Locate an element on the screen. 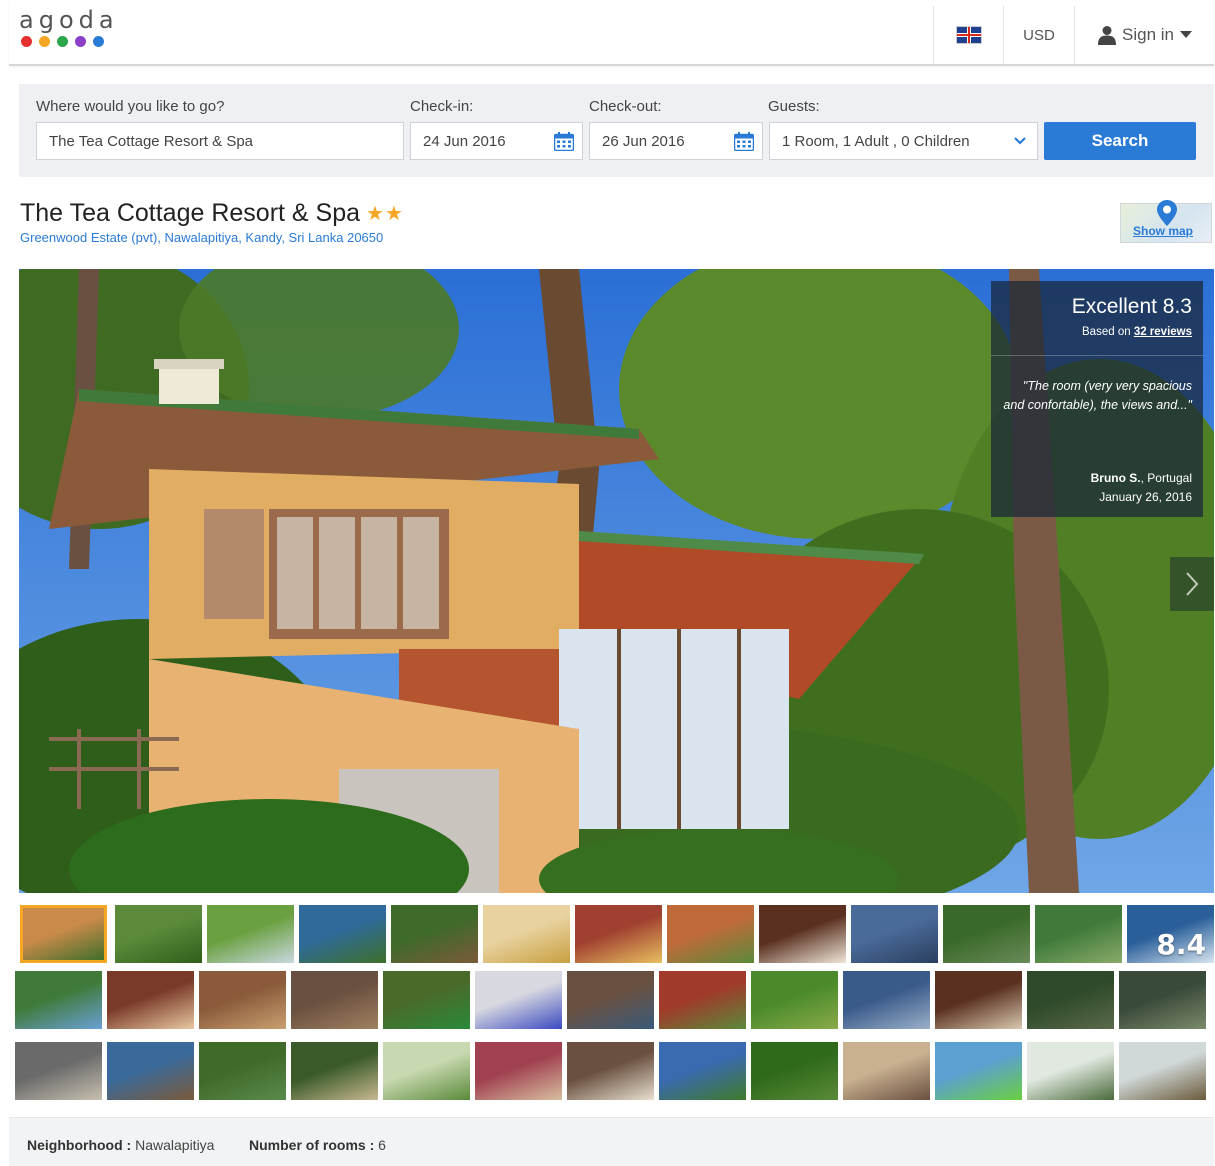 This screenshot has height=1166, width=1215. checkin-input: 24 Jun 2016 is located at coordinates (496, 141).